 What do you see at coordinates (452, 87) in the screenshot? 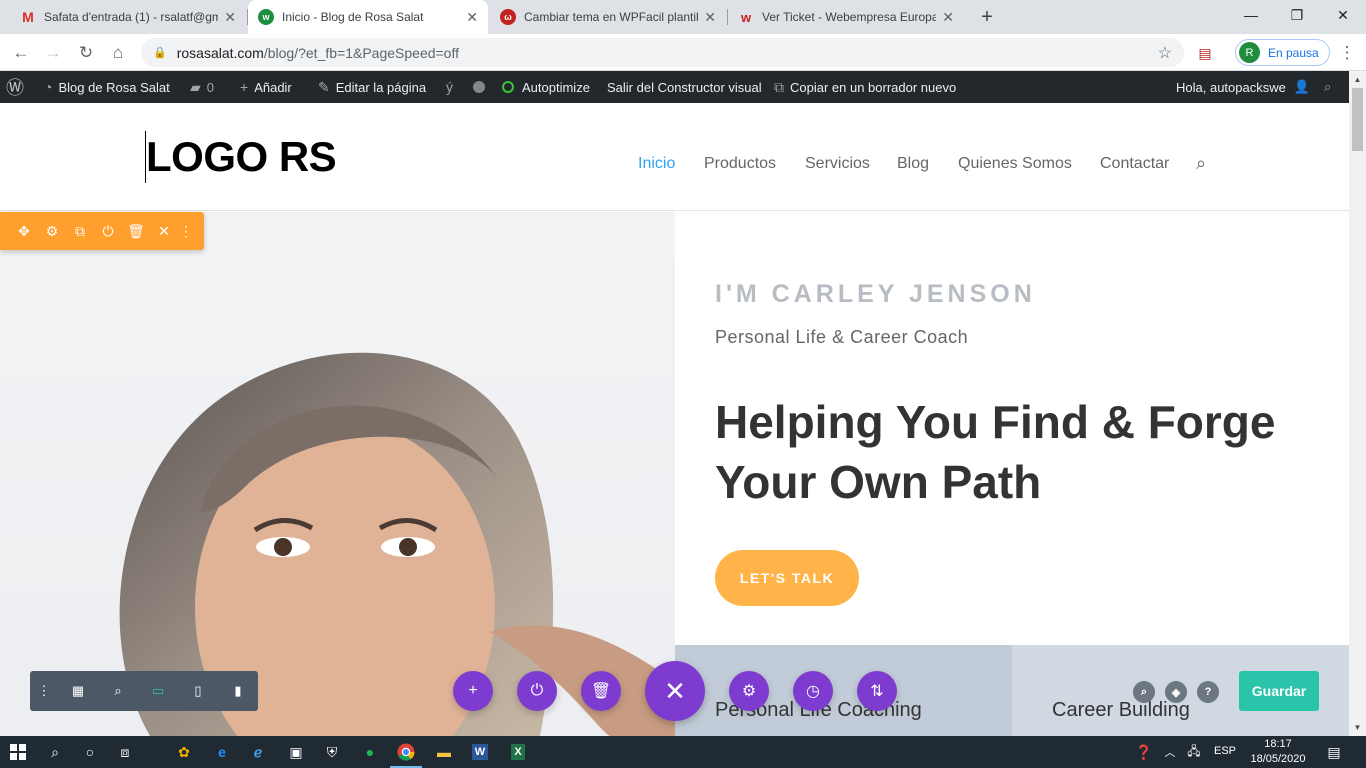
I see `yoast-icon: ý` at bounding box center [452, 87].